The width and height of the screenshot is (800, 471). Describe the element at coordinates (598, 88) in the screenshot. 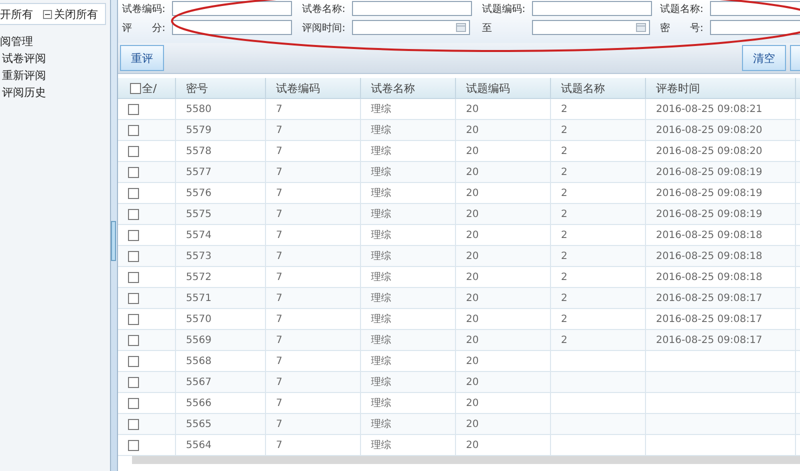

I see `column-header: 试题名称` at that location.